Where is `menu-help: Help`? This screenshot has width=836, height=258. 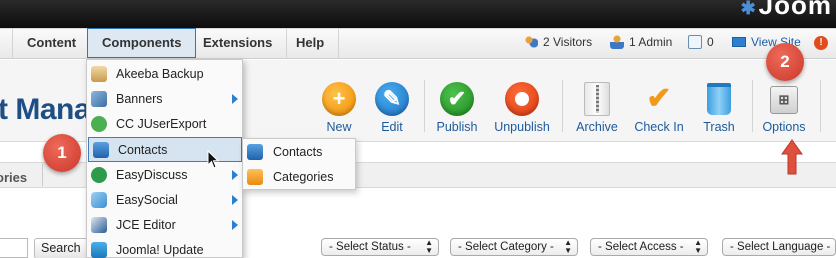 menu-help: Help is located at coordinates (311, 44).